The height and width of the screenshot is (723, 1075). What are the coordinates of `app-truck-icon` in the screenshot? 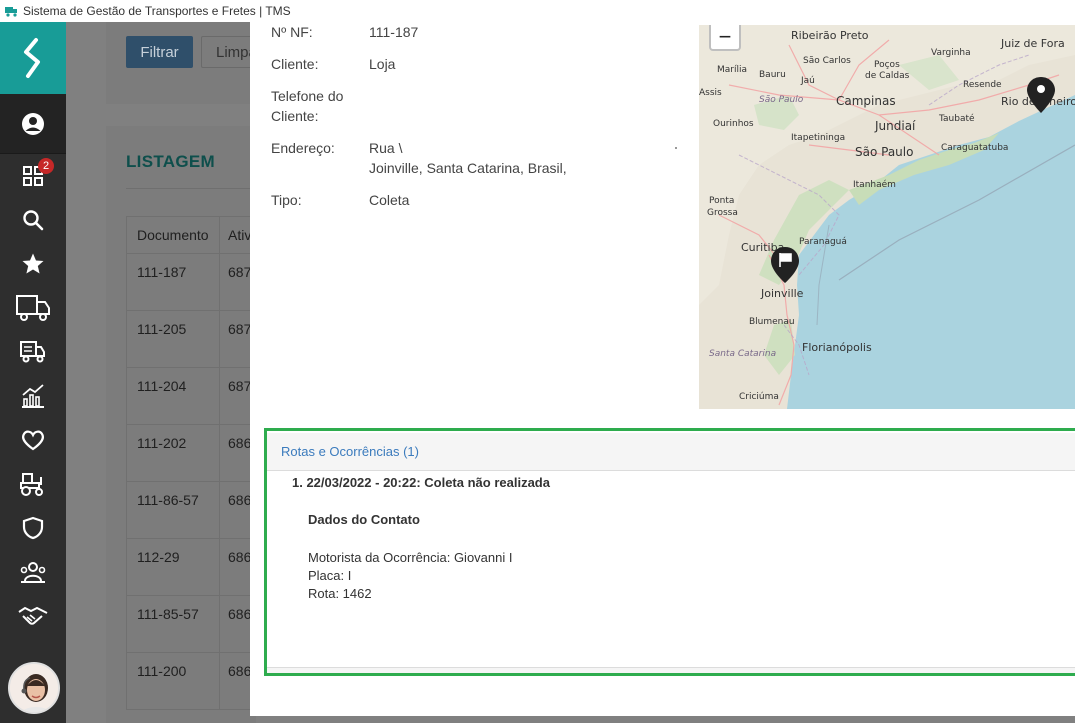 It's located at (11, 12).